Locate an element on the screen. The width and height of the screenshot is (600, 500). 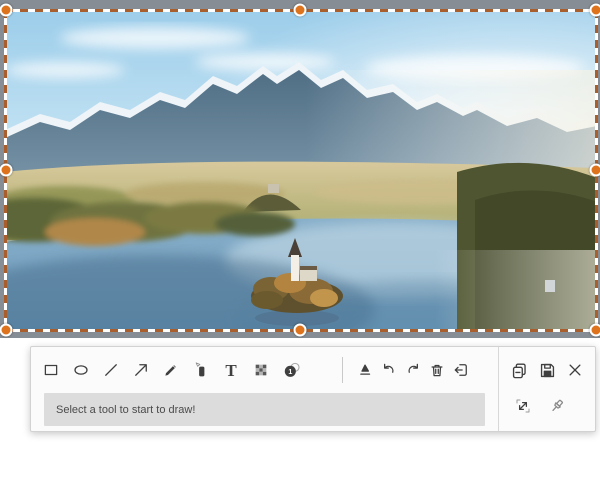
selection-handle-mid-right is located at coordinates (594, 170).